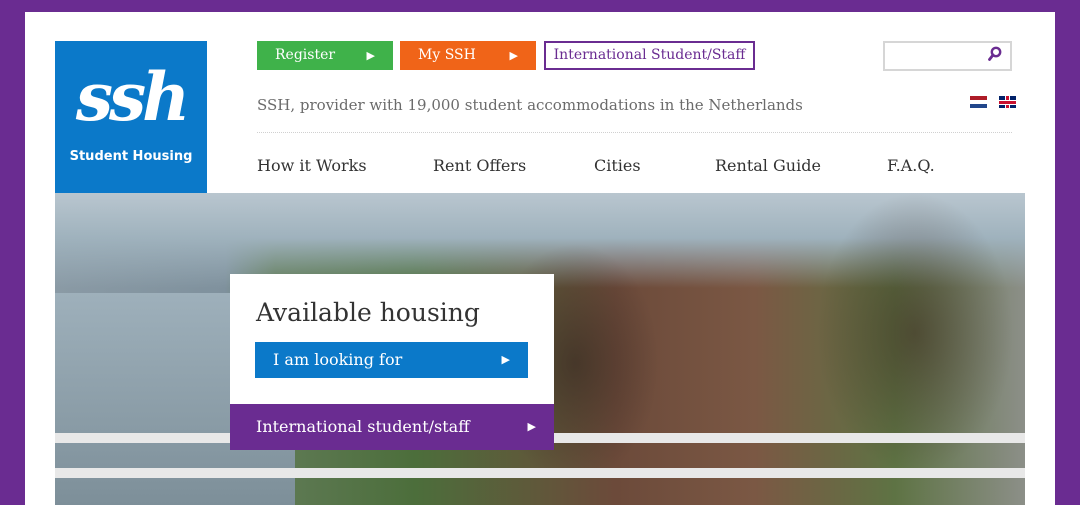  I want to click on international-student-staff-link: International student/staff ▶, so click(392, 427).